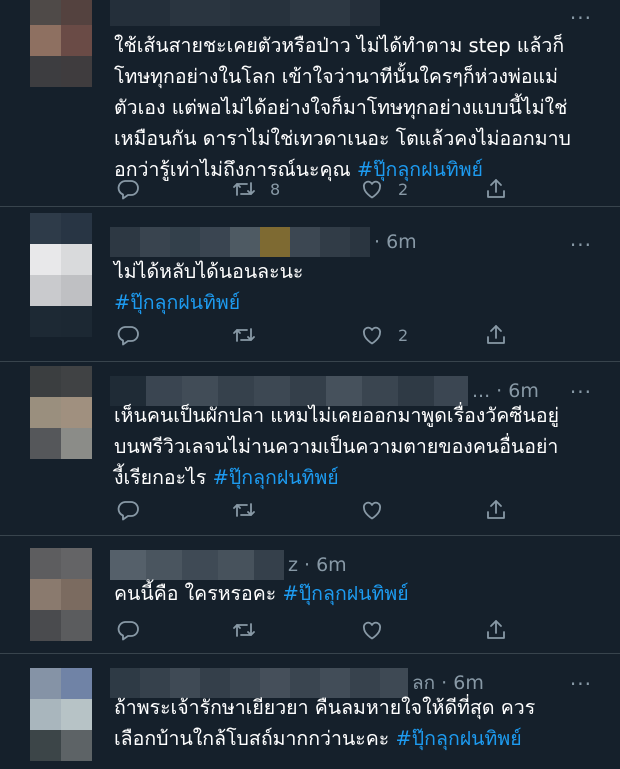 This screenshot has height=769, width=620. I want to click on tweet-text: ไม่ได้หลับได้นอนละนะ #ปุ๊กลุกฝนทิพย์, so click(355, 287).